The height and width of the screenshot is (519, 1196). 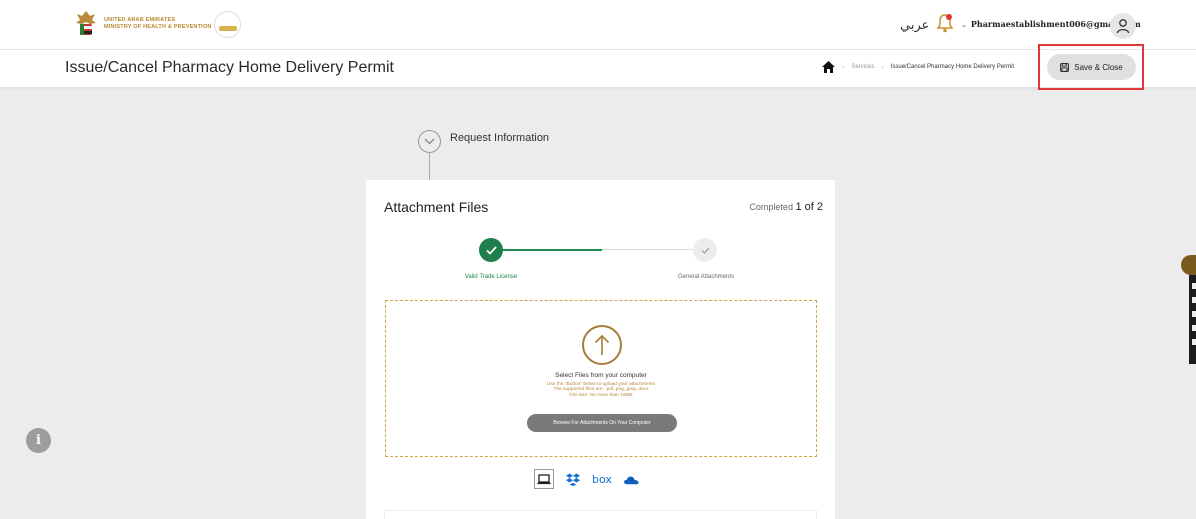 What do you see at coordinates (945, 23) in the screenshot?
I see `notification-bell-icon` at bounding box center [945, 23].